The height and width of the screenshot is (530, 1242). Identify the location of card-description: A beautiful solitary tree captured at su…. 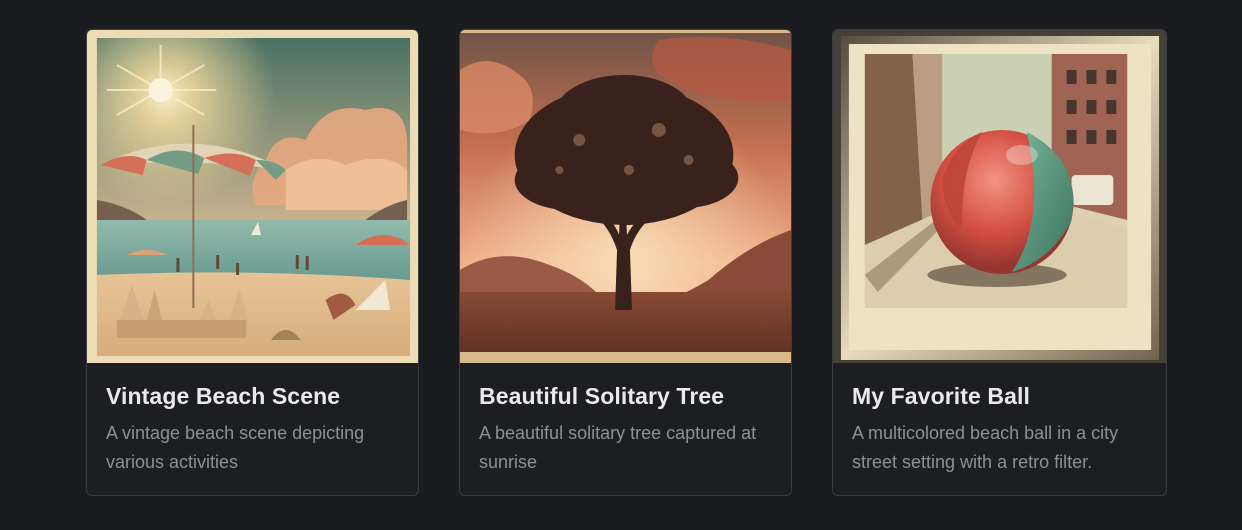
(618, 447).